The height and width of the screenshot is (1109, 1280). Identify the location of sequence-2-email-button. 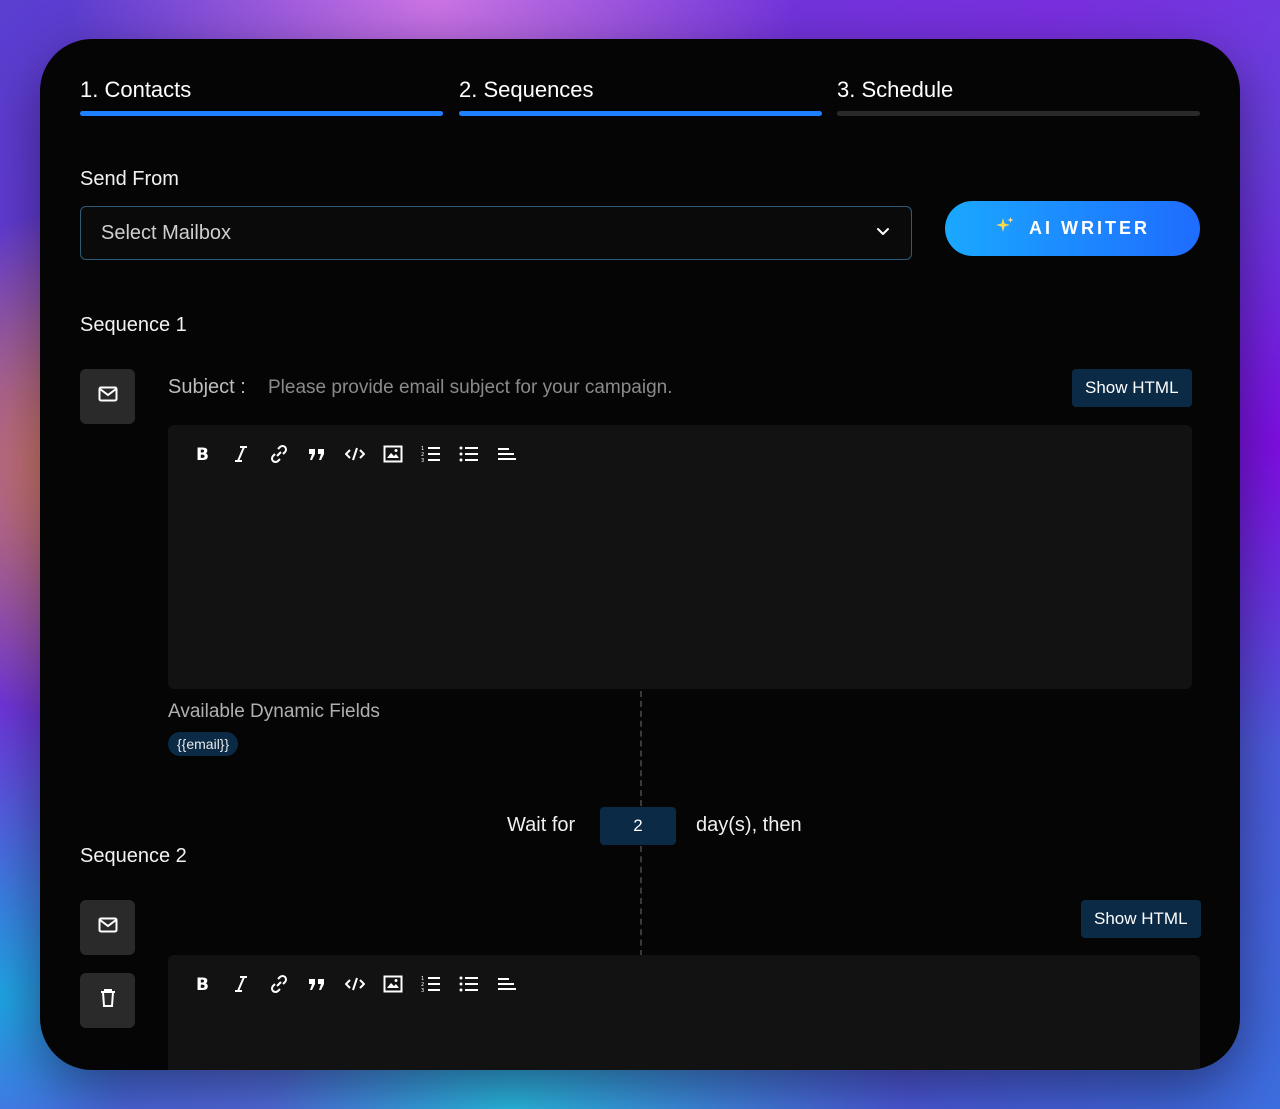
(107, 927).